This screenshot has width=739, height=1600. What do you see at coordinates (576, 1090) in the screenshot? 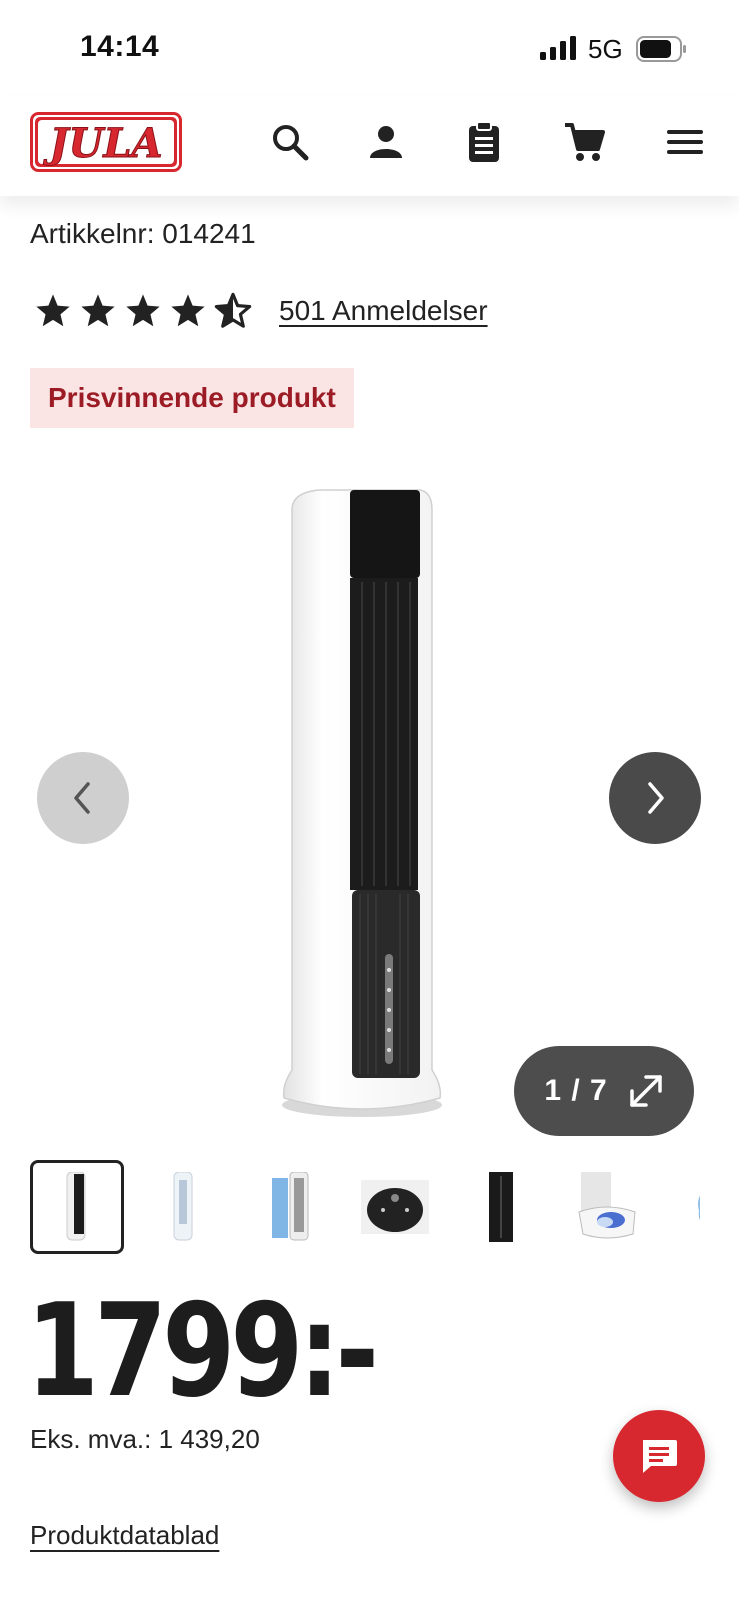
I see `image-counter: 1 / 7` at bounding box center [576, 1090].